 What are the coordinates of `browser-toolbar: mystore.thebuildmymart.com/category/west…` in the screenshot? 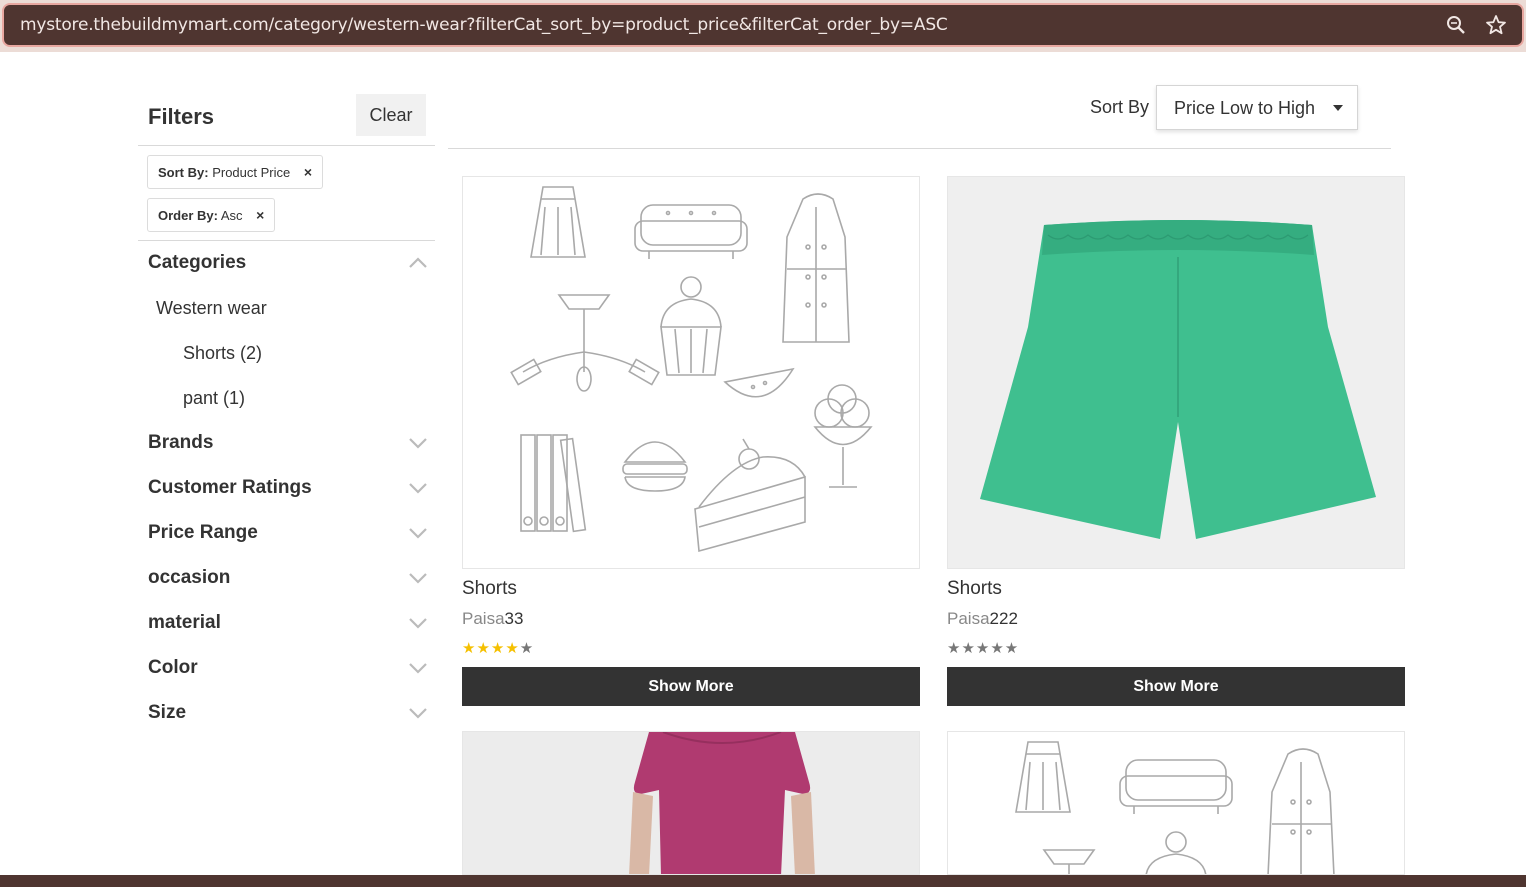 It's located at (763, 26).